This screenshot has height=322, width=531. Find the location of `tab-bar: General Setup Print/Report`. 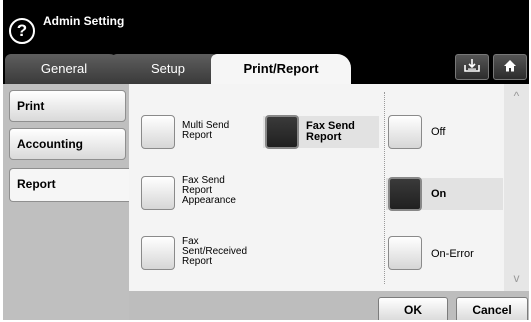

tab-bar: General Setup Print/Report is located at coordinates (266, 67).